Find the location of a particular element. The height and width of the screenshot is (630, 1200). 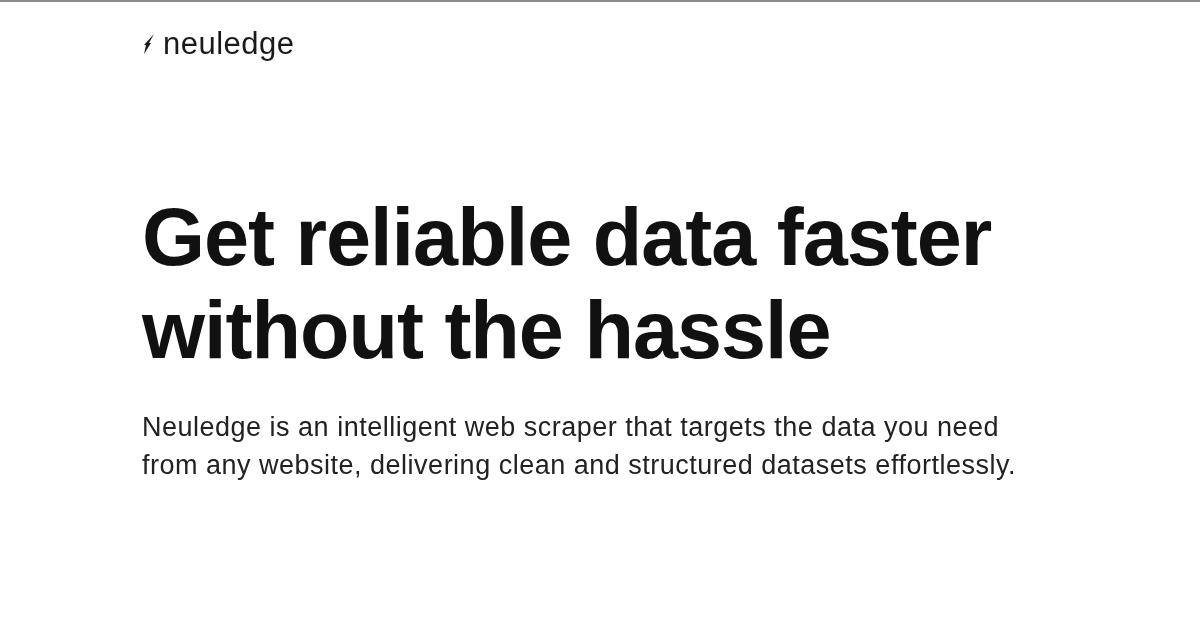

hero-description: Neuledge is an intelligent web scraper that targets the data you need from any website, delivering clean and structured datasets effortlessly. is located at coordinates (579, 446).